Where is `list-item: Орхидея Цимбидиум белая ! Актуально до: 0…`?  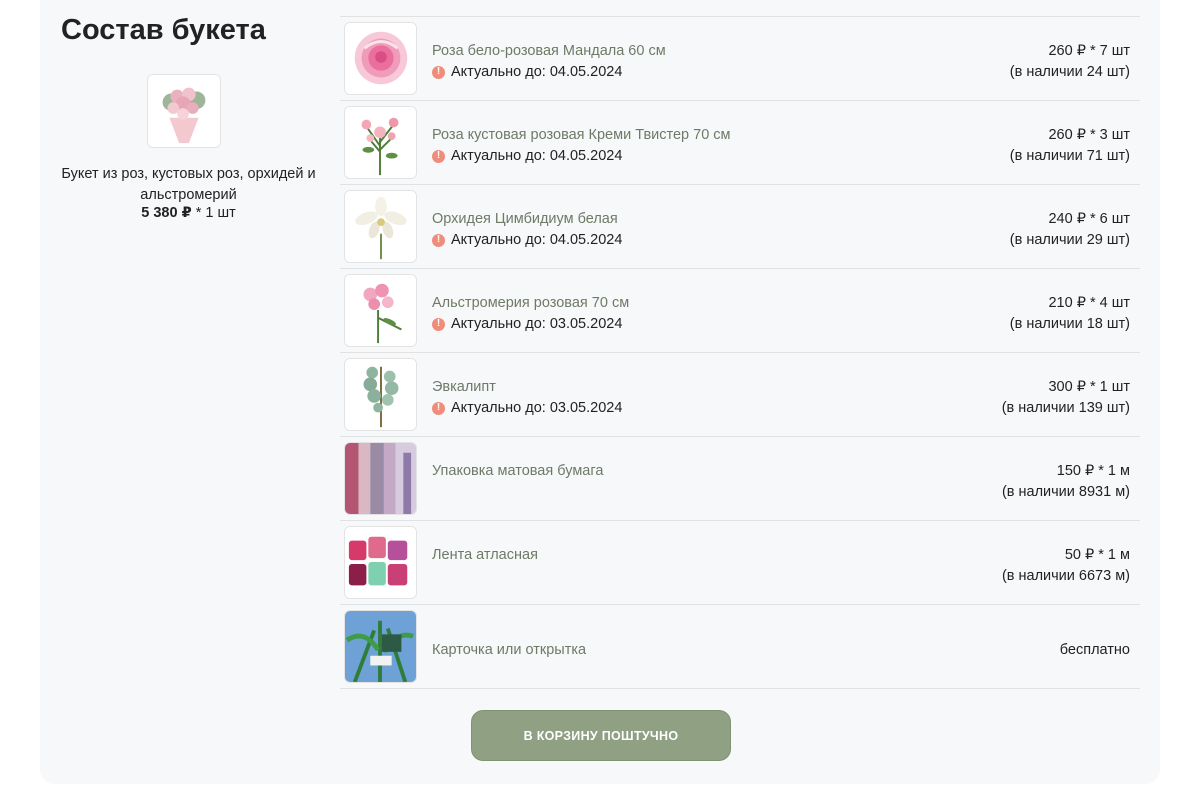
list-item: Орхидея Цимбидиум белая ! Актуально до: 0… is located at coordinates (740, 227).